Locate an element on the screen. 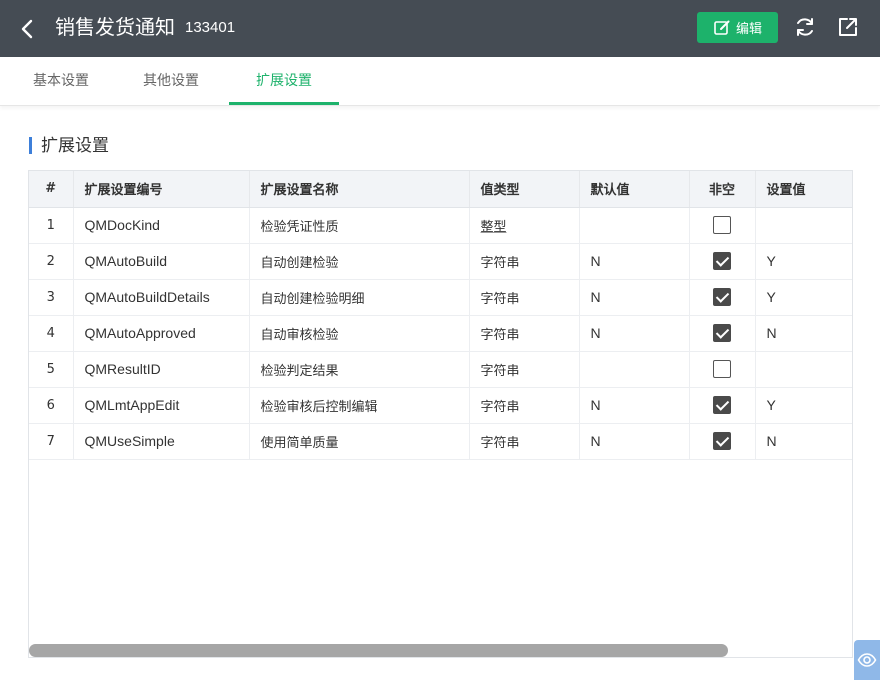 This screenshot has height=680, width=880. table-row: 2 QMAutoBuild 自动创建检验 字符串 N Y is located at coordinates (440, 261).